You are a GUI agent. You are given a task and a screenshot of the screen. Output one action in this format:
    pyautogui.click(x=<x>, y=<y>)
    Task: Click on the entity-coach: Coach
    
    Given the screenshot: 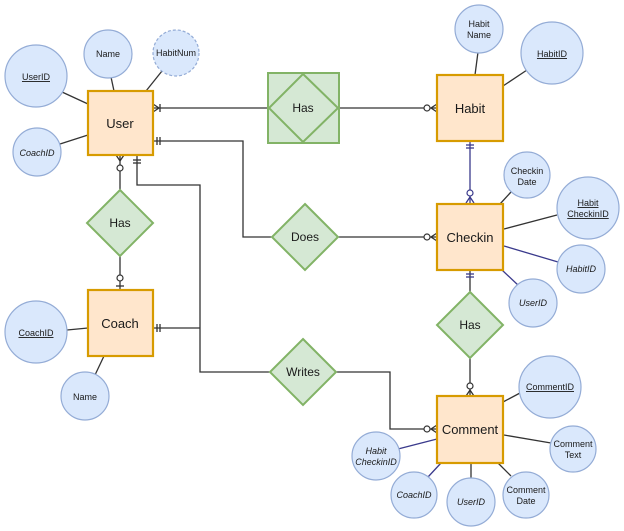 What is the action you would take?
    pyautogui.click(x=120, y=323)
    